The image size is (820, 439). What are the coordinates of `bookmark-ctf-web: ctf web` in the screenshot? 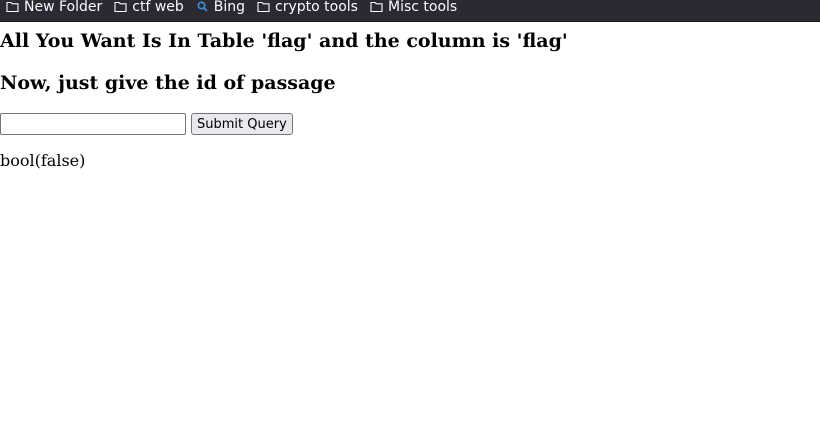 It's located at (149, 9).